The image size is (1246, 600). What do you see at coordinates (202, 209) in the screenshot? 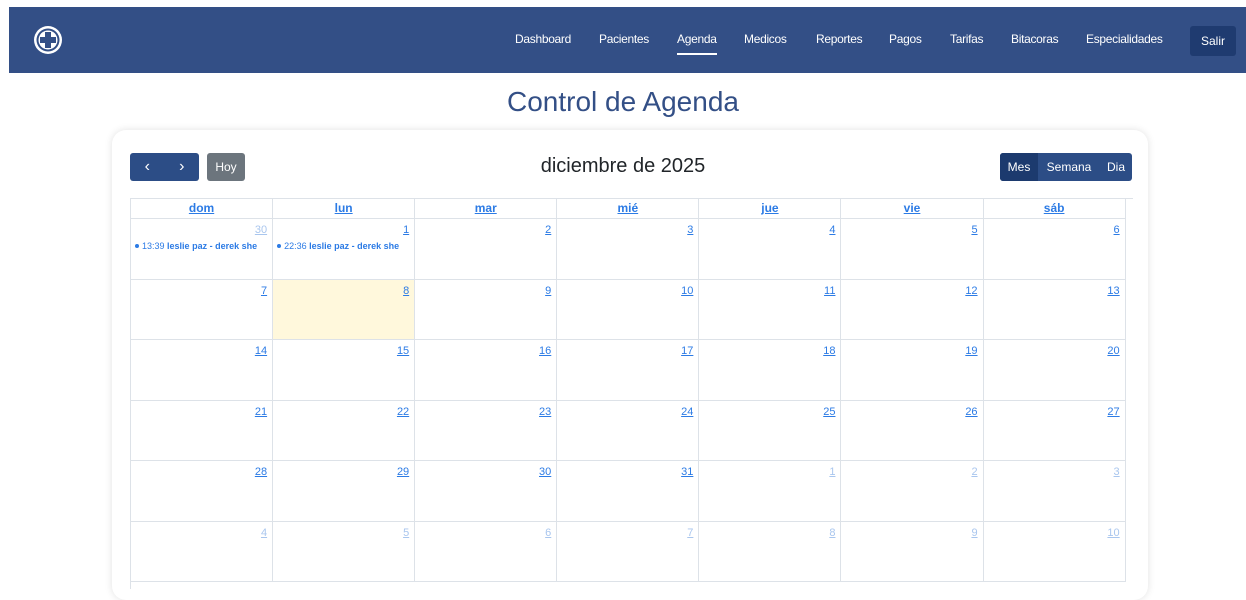
I see `weekday-header: dom` at bounding box center [202, 209].